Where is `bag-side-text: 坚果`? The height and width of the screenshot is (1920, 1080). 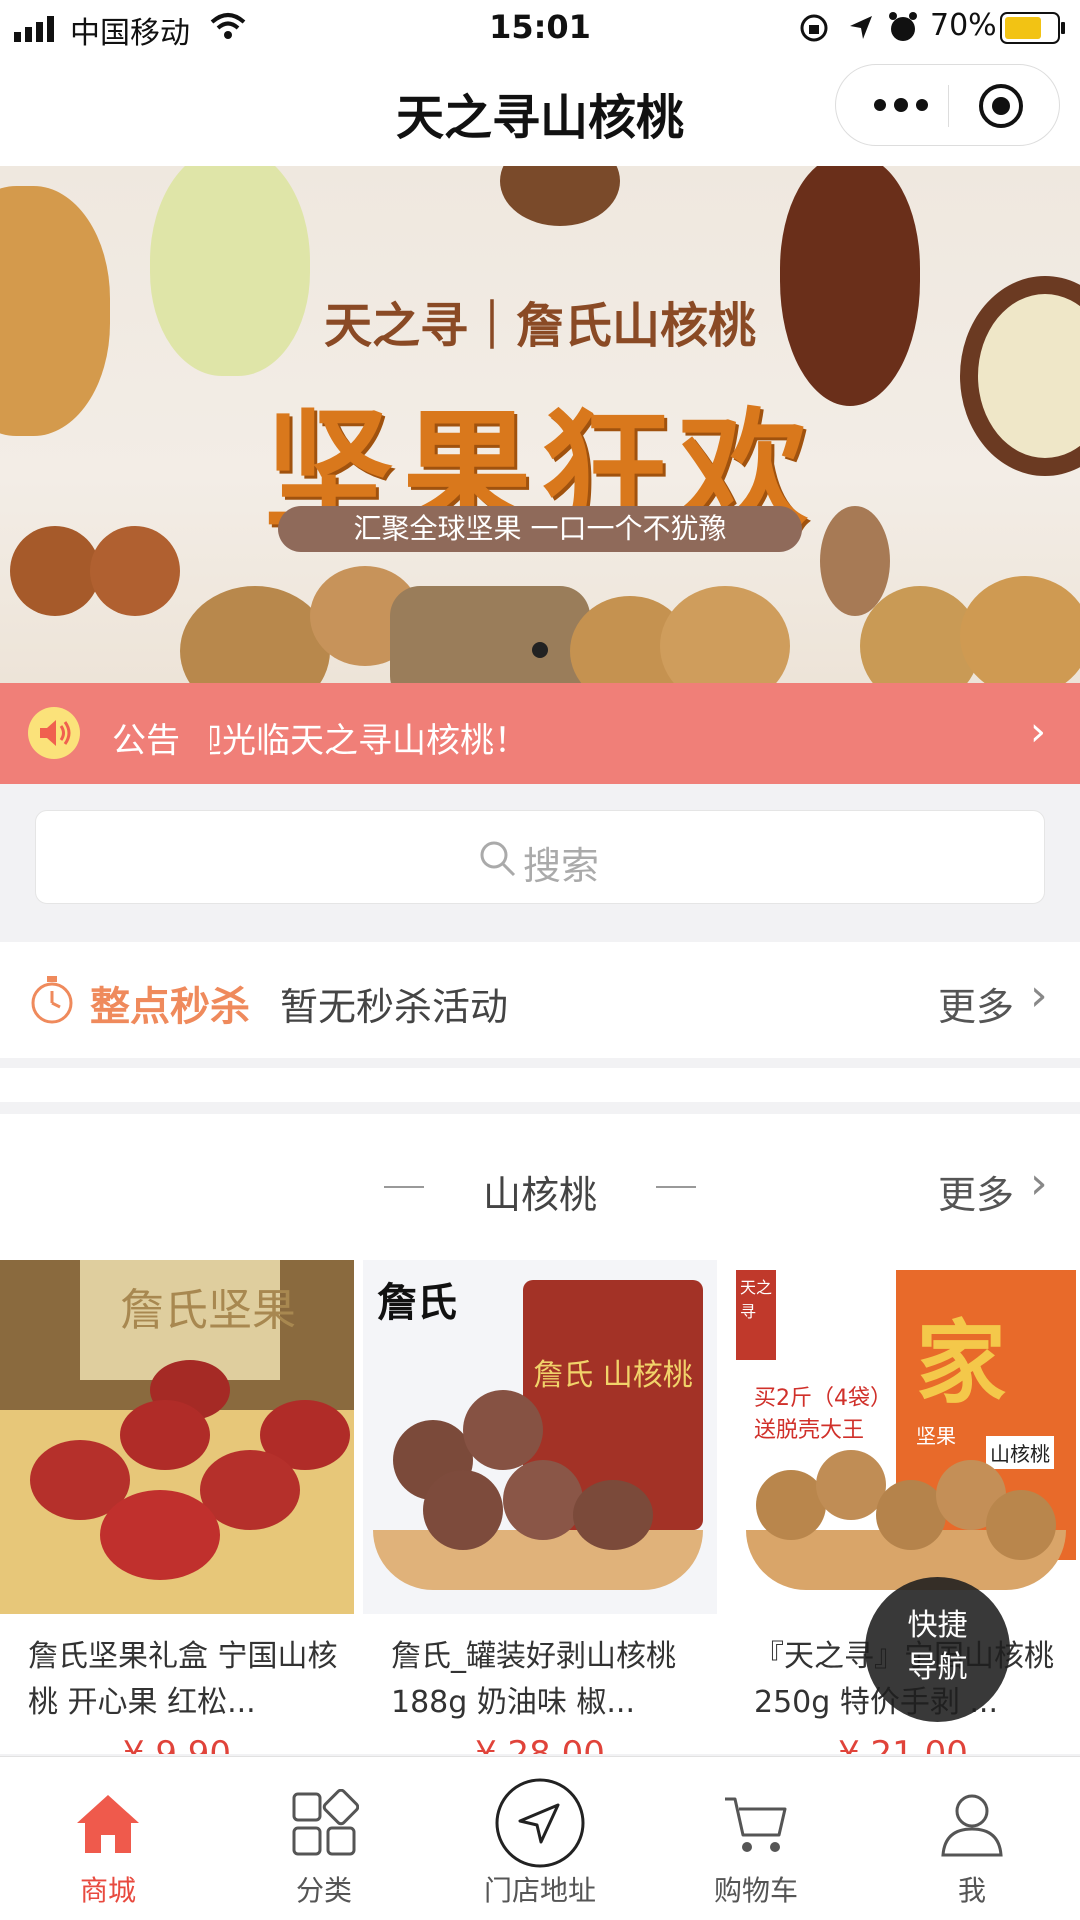 bag-side-text: 坚果 is located at coordinates (936, 1436).